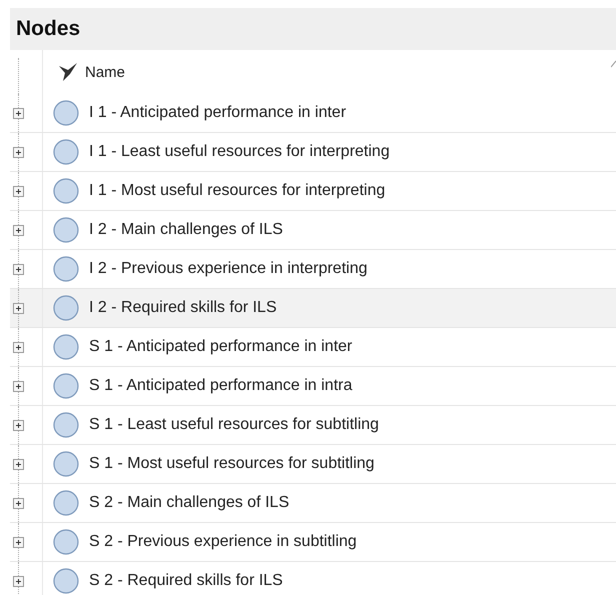 This screenshot has height=595, width=616. Describe the element at coordinates (189, 503) in the screenshot. I see `node-name: S 2 - Main challenges of ILS` at that location.